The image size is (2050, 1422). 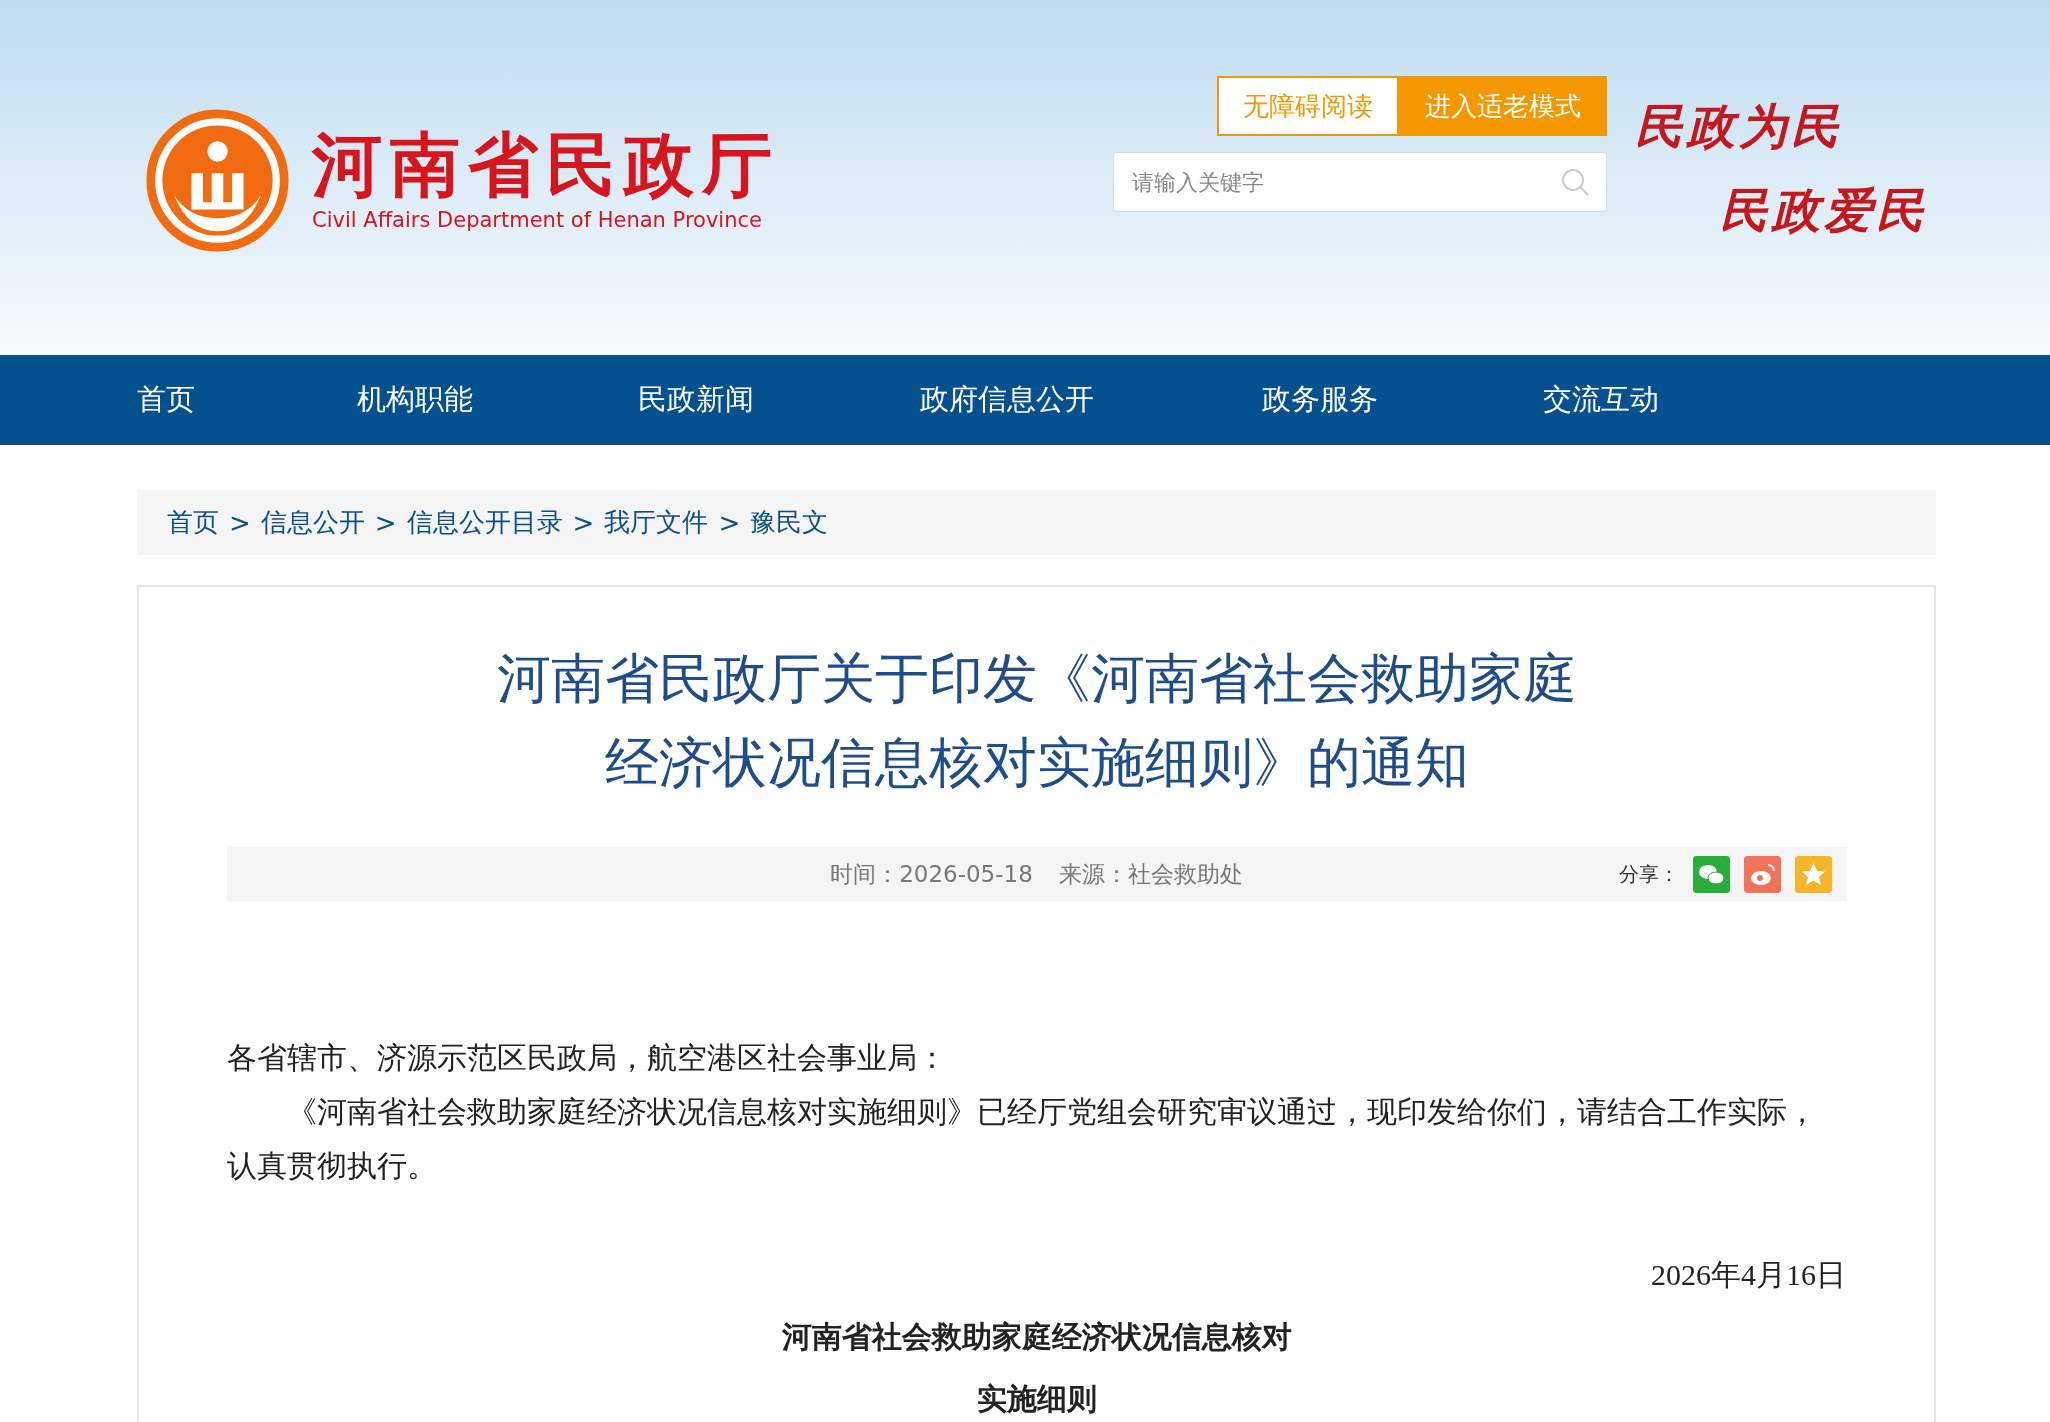 I want to click on document-heading: 实施细则, so click(x=1036, y=1399).